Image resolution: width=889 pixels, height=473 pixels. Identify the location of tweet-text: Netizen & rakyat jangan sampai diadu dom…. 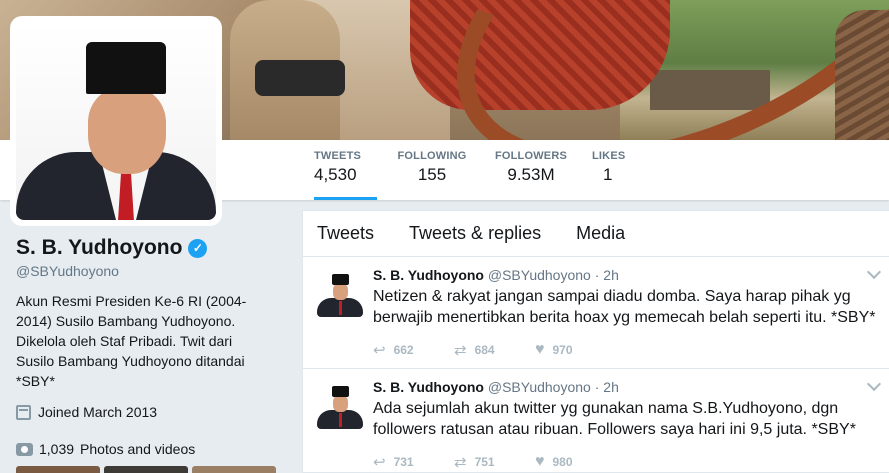
(624, 307).